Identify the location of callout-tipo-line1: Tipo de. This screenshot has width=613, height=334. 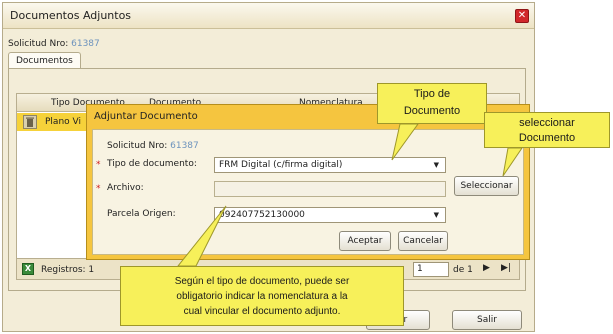
(432, 94).